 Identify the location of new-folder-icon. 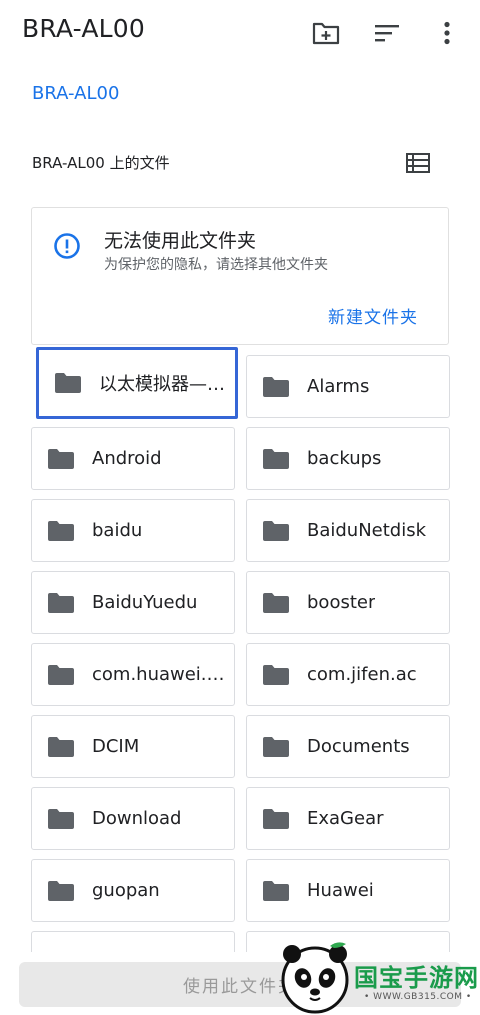
(326, 33).